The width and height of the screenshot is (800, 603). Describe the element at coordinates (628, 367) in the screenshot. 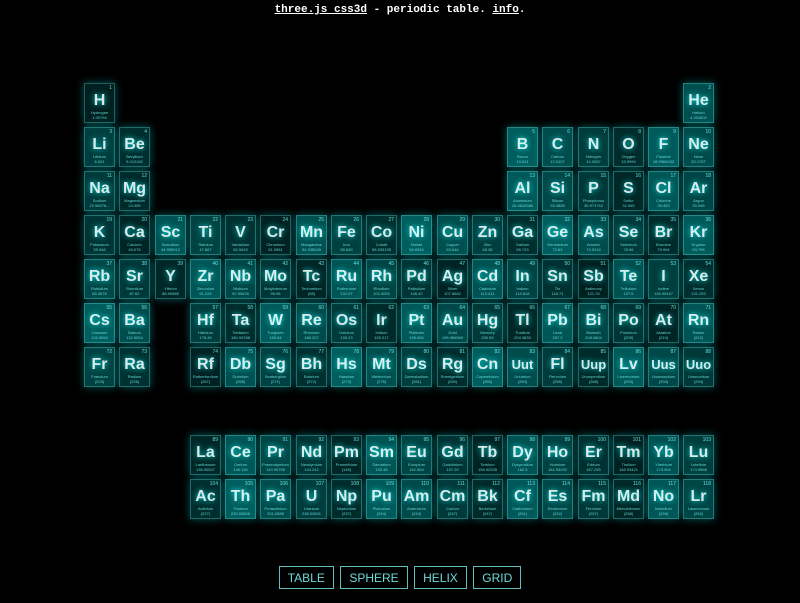

I see `element-tile: 86 Lv Livermorium (293)` at that location.